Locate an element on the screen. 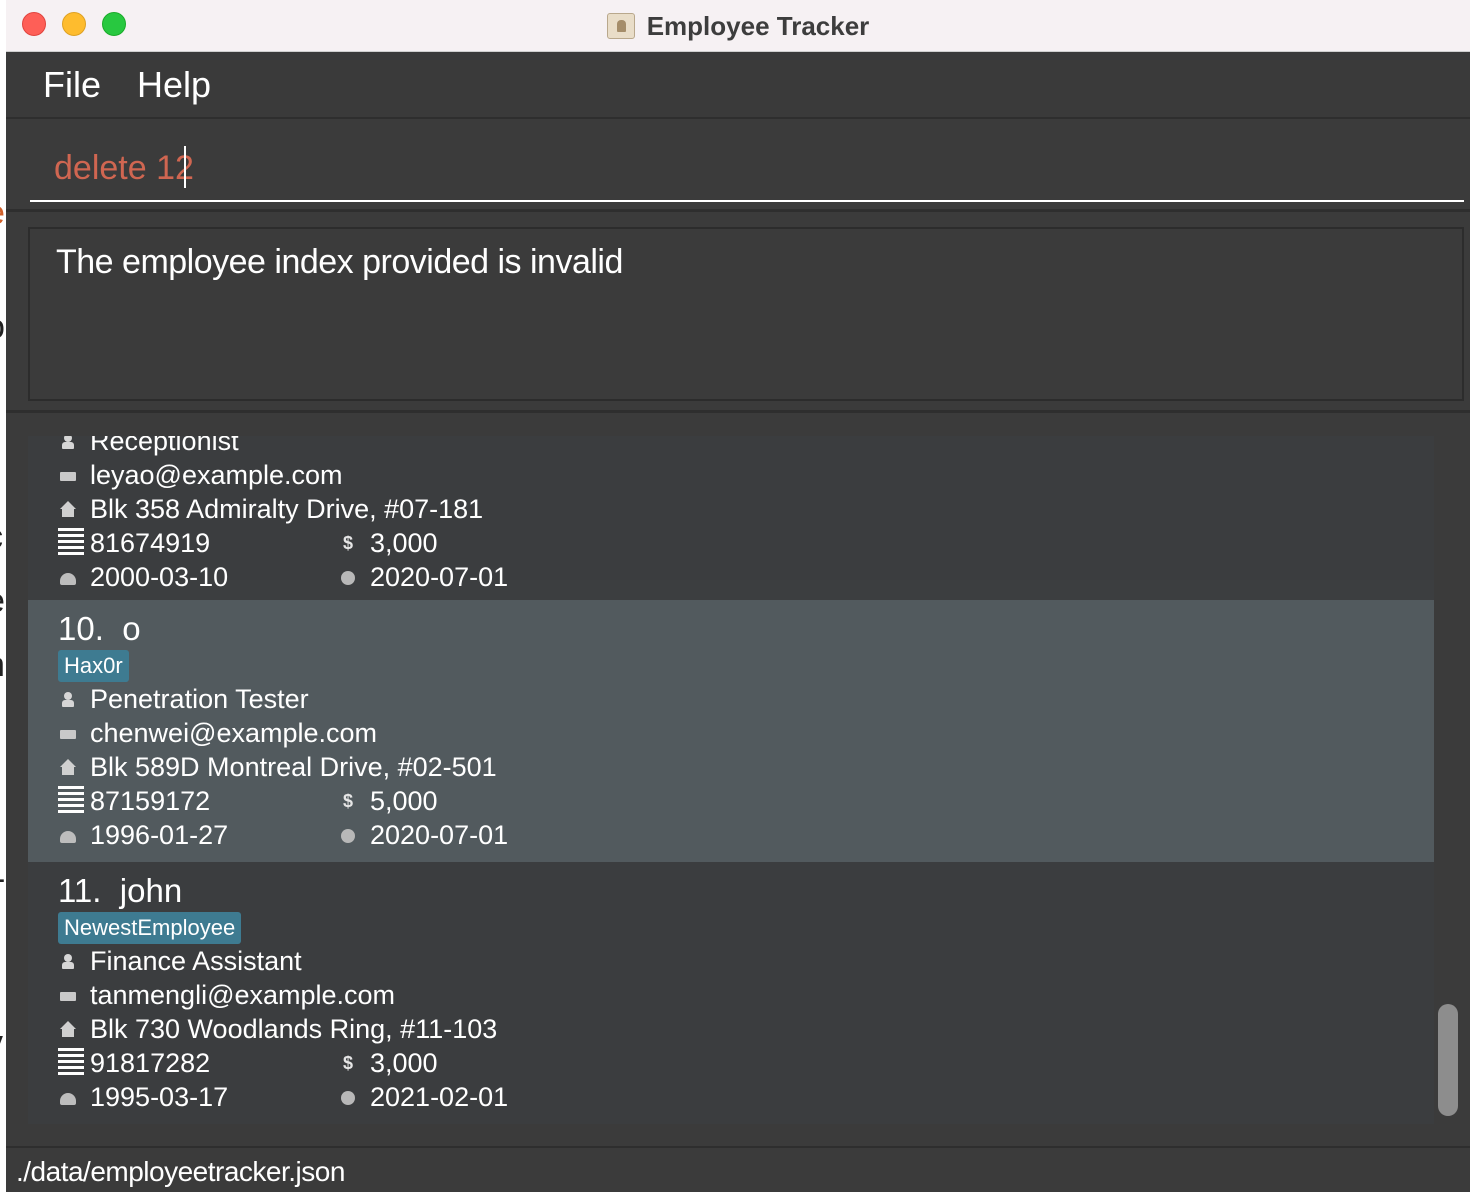 The width and height of the screenshot is (1470, 1192). menu-help: Help is located at coordinates (174, 85).